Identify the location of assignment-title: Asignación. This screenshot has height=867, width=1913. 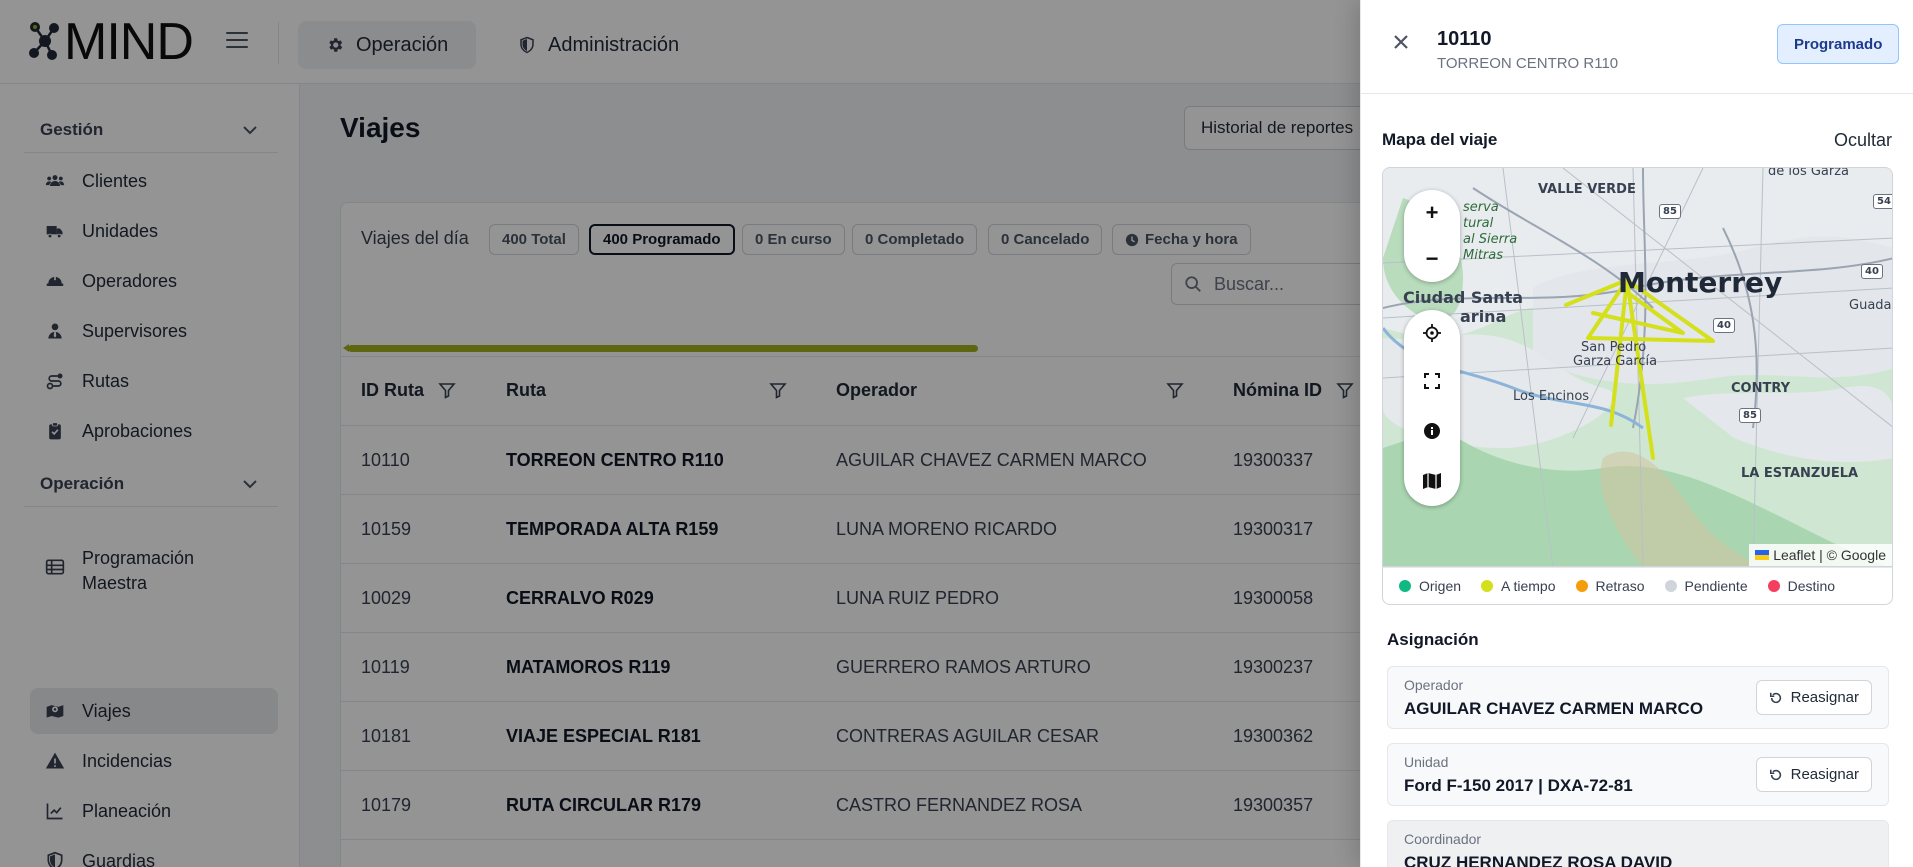
(1433, 639).